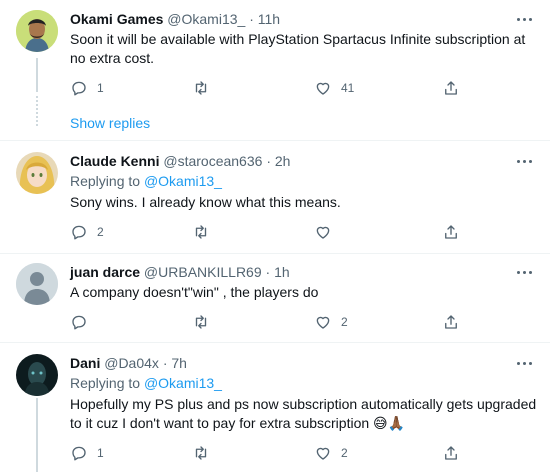 The height and width of the screenshot is (472, 550). I want to click on tweet-header: Dani @Da04x · 7h, so click(304, 363).